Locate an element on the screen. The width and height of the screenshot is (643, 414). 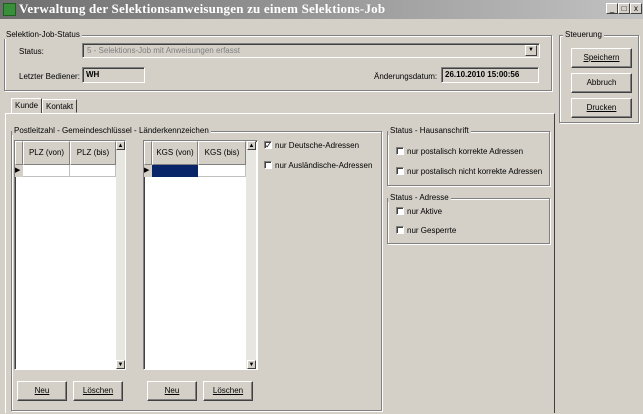
print-label: Drucken is located at coordinates (601, 107).